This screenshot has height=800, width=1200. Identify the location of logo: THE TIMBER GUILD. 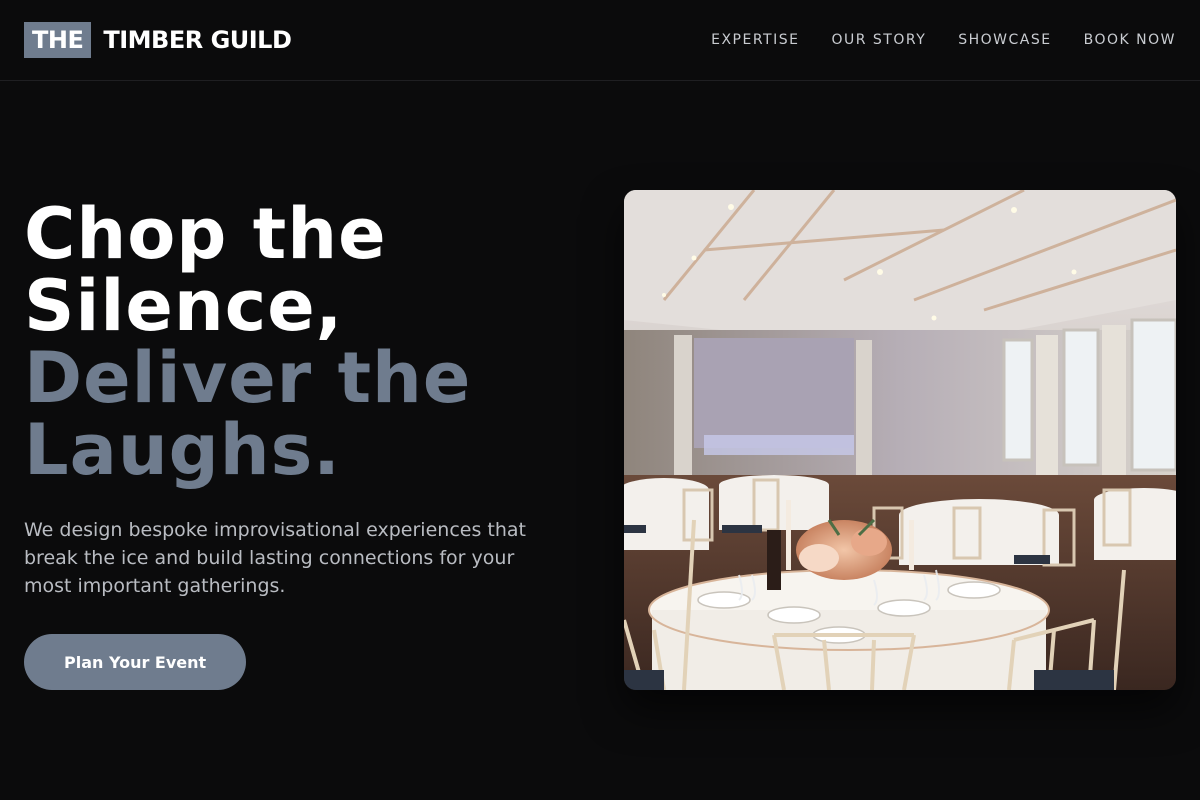
(158, 40).